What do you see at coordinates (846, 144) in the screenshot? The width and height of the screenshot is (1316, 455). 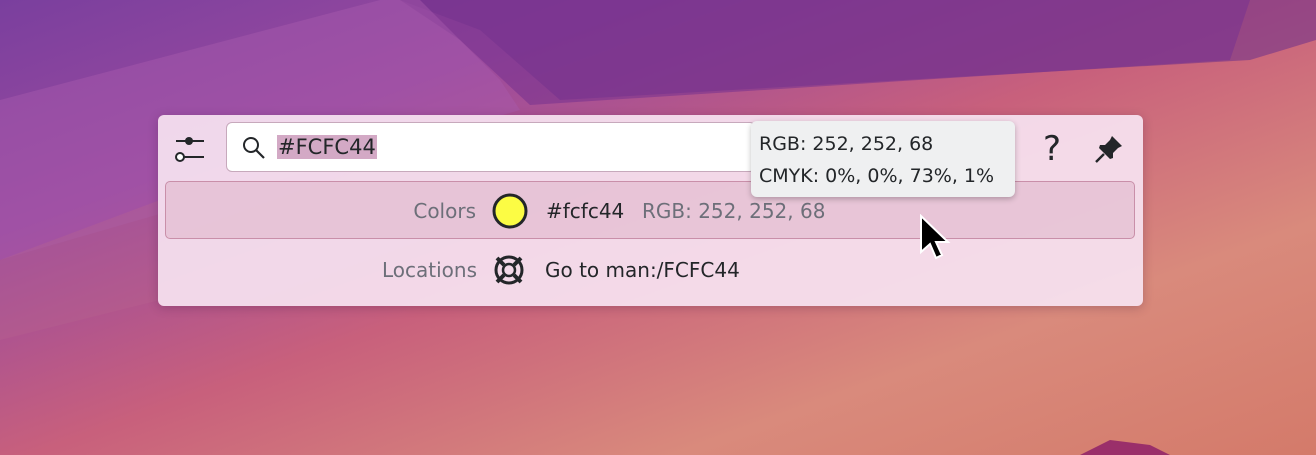 I see `tooltip-rgb: RGB: 252, 252, 68` at bounding box center [846, 144].